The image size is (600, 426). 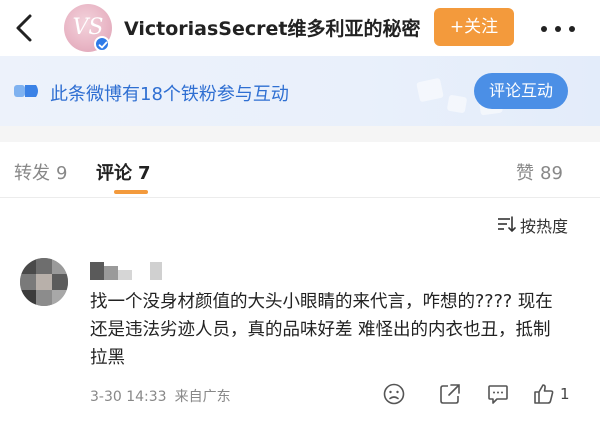 What do you see at coordinates (300, 134) in the screenshot?
I see `section-divider` at bounding box center [300, 134].